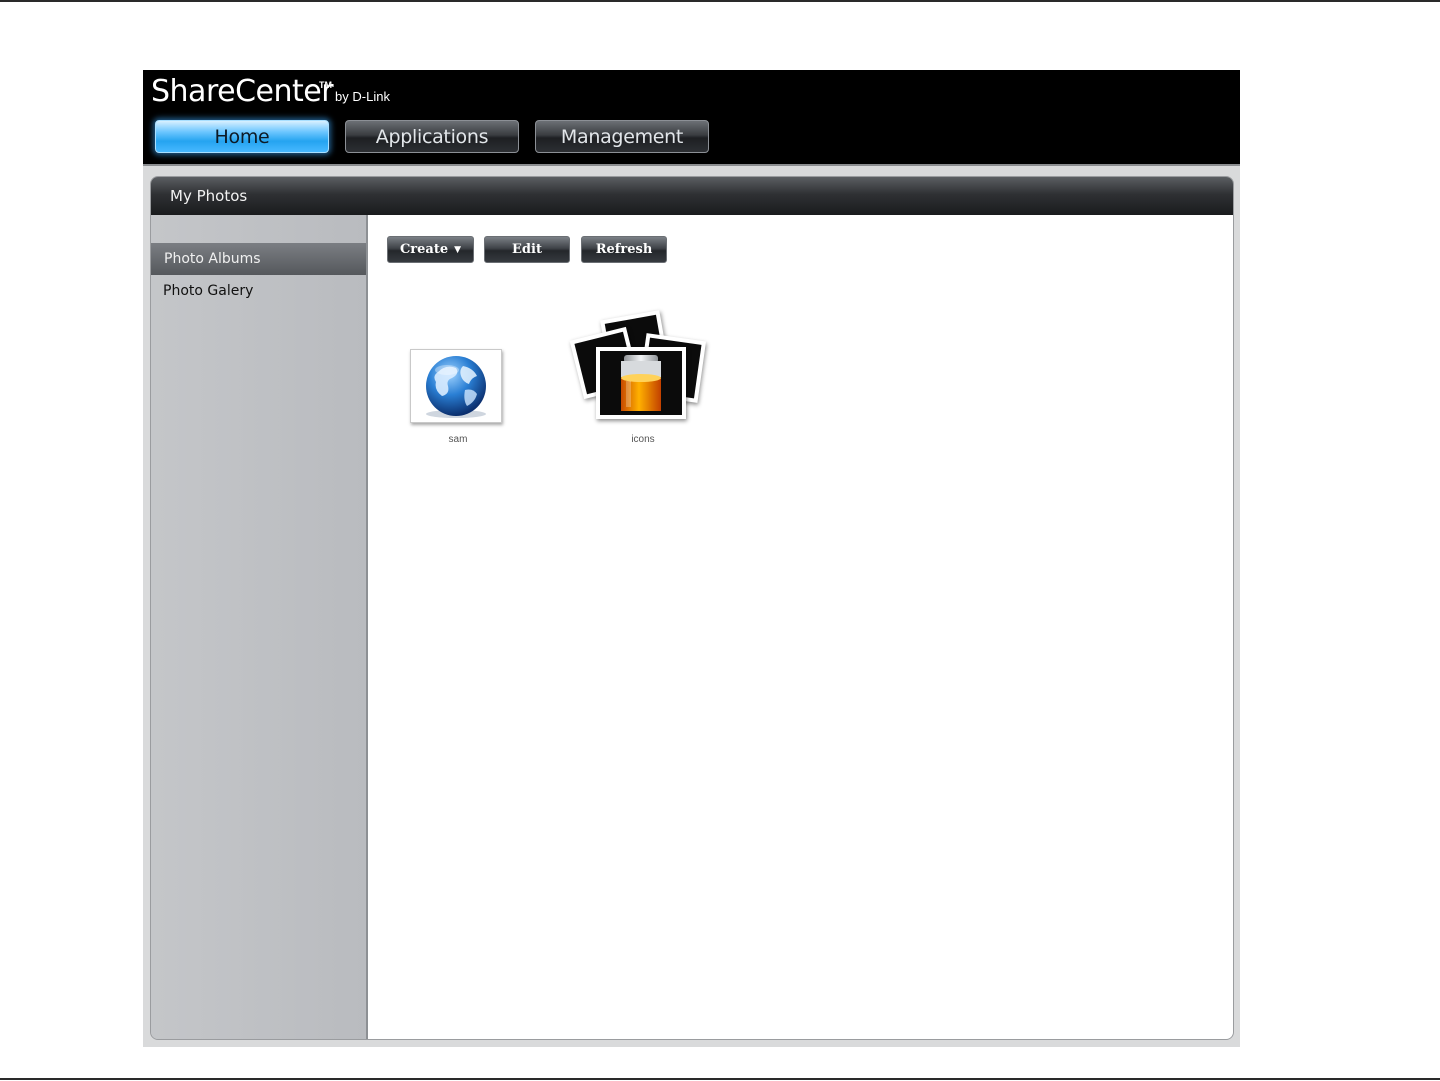  I want to click on logo-trademark: TM, so click(325, 85).